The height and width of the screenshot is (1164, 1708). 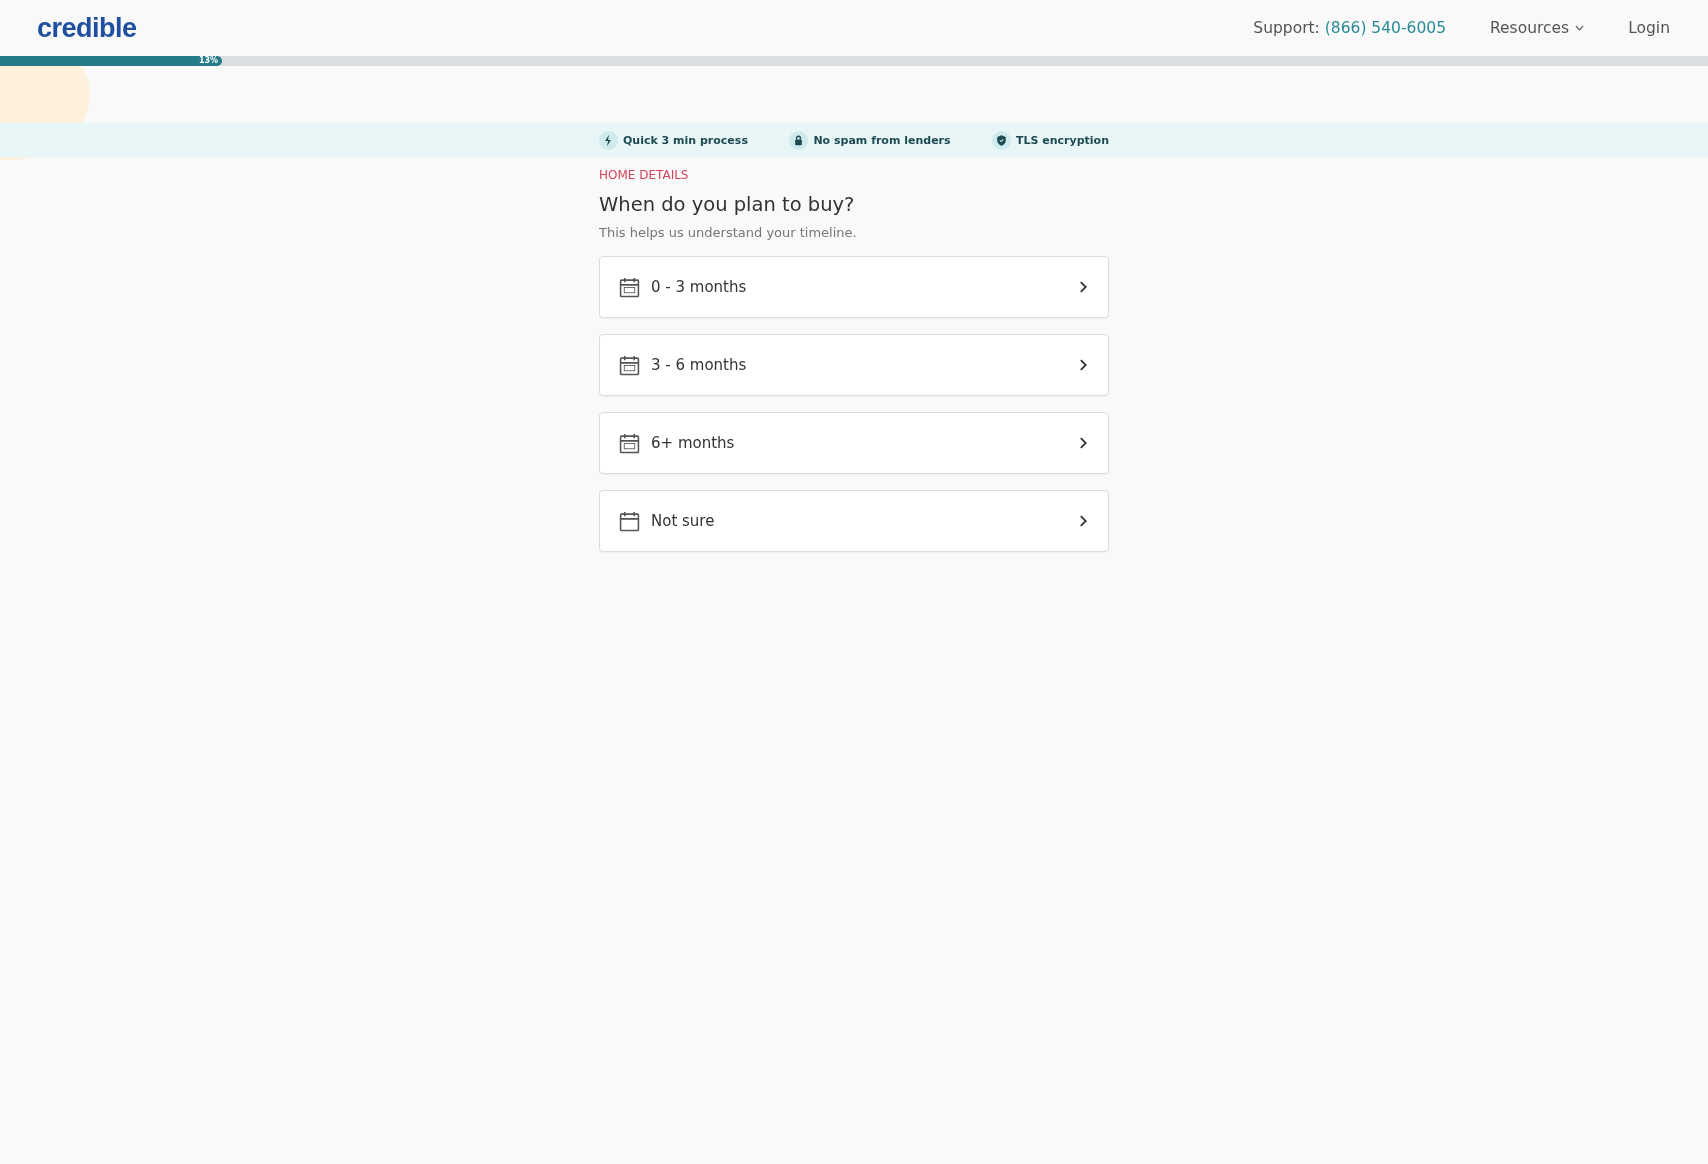 What do you see at coordinates (854, 521) in the screenshot?
I see `option-button: Not sure` at bounding box center [854, 521].